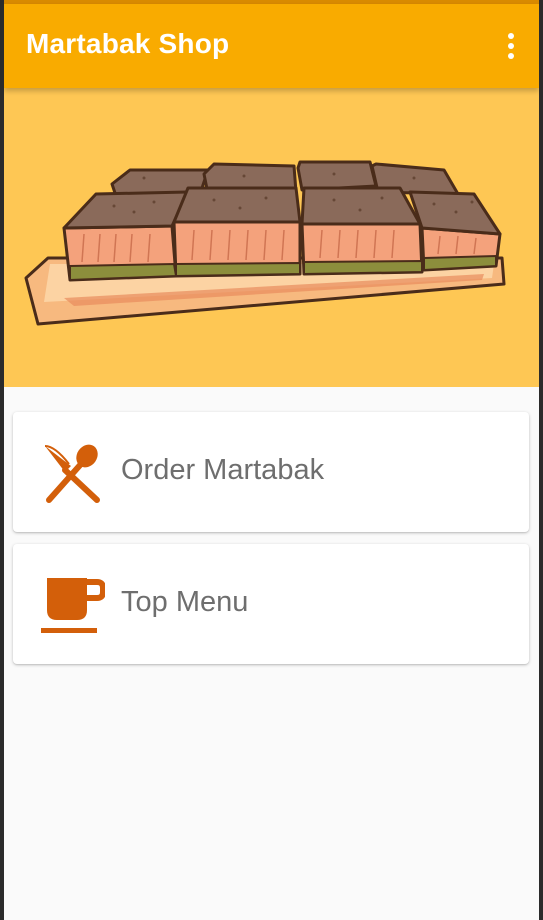 This screenshot has height=920, width=543. Describe the element at coordinates (271, 604) in the screenshot. I see `top-menu-card: Top Menu` at that location.